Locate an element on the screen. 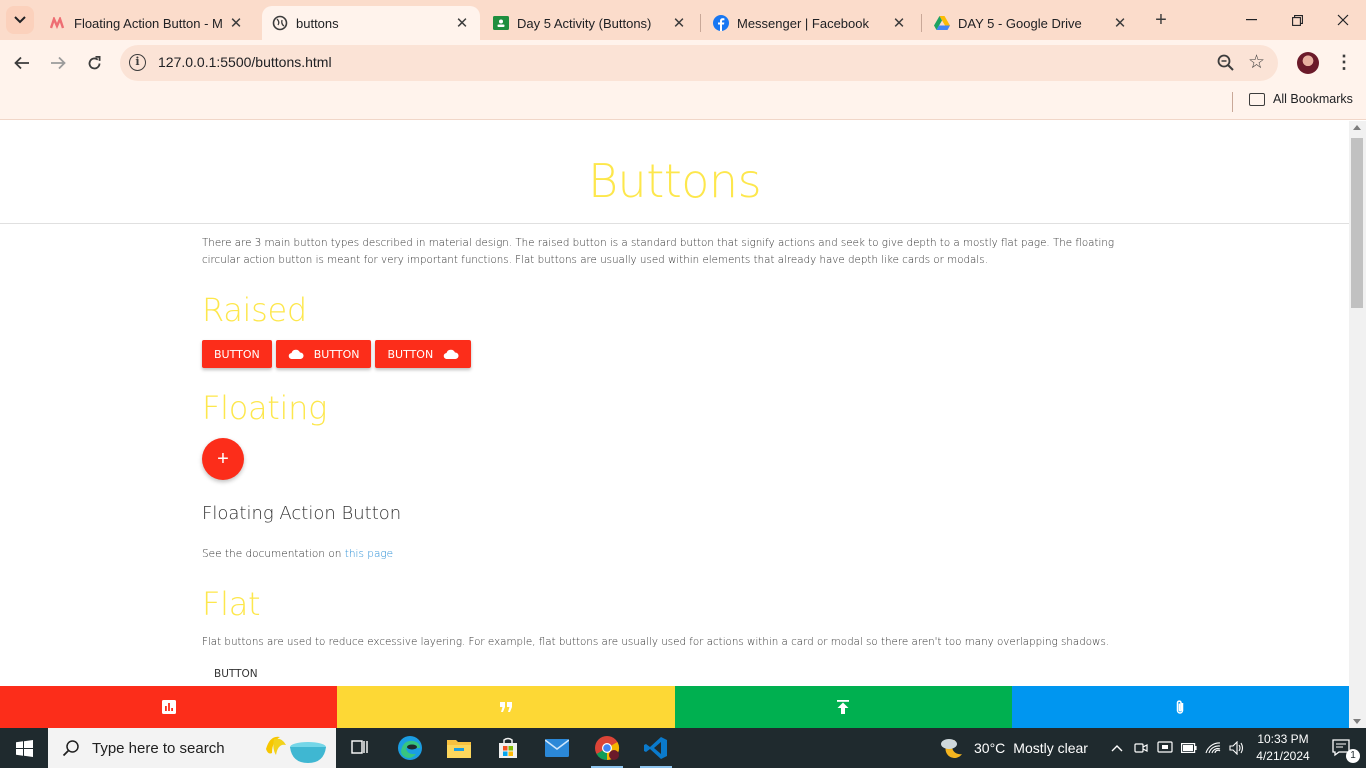 The image size is (1366, 768). floating-heading: Floating is located at coordinates (265, 408).